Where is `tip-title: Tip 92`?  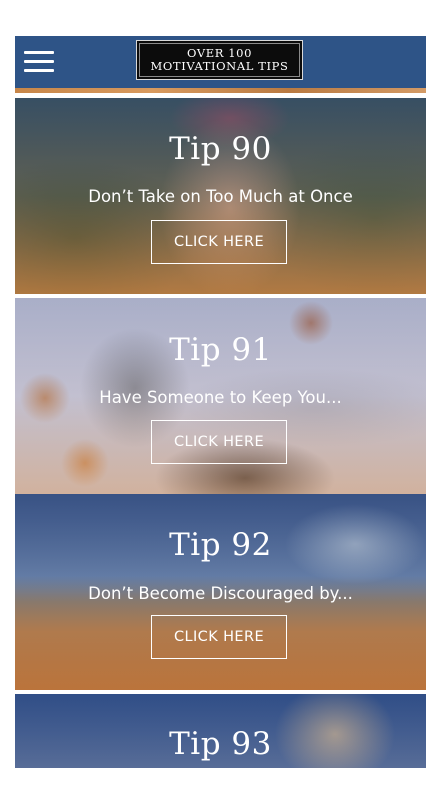
tip-title: Tip 92 is located at coordinates (220, 545).